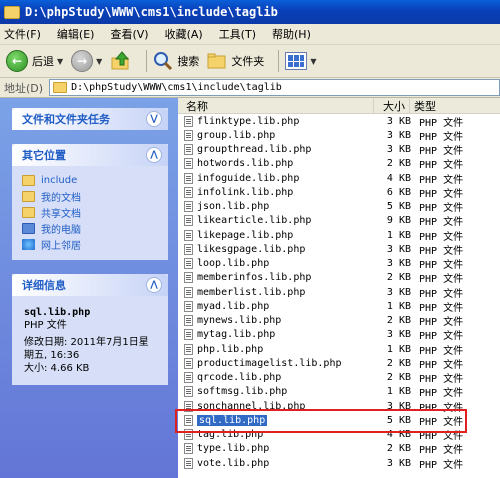  I want to click on menu-edit: 编辑(E), so click(76, 34).